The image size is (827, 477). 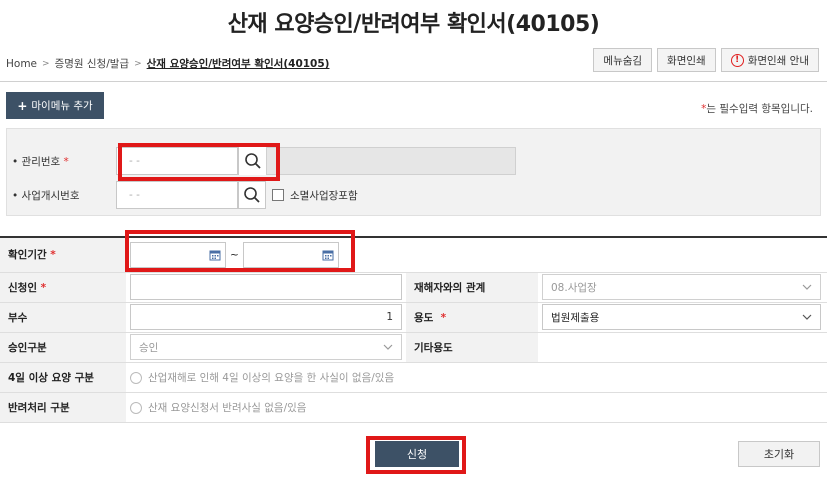 What do you see at coordinates (92, 63) in the screenshot?
I see `breadcrumb-level1: 증명원 신청/발급` at bounding box center [92, 63].